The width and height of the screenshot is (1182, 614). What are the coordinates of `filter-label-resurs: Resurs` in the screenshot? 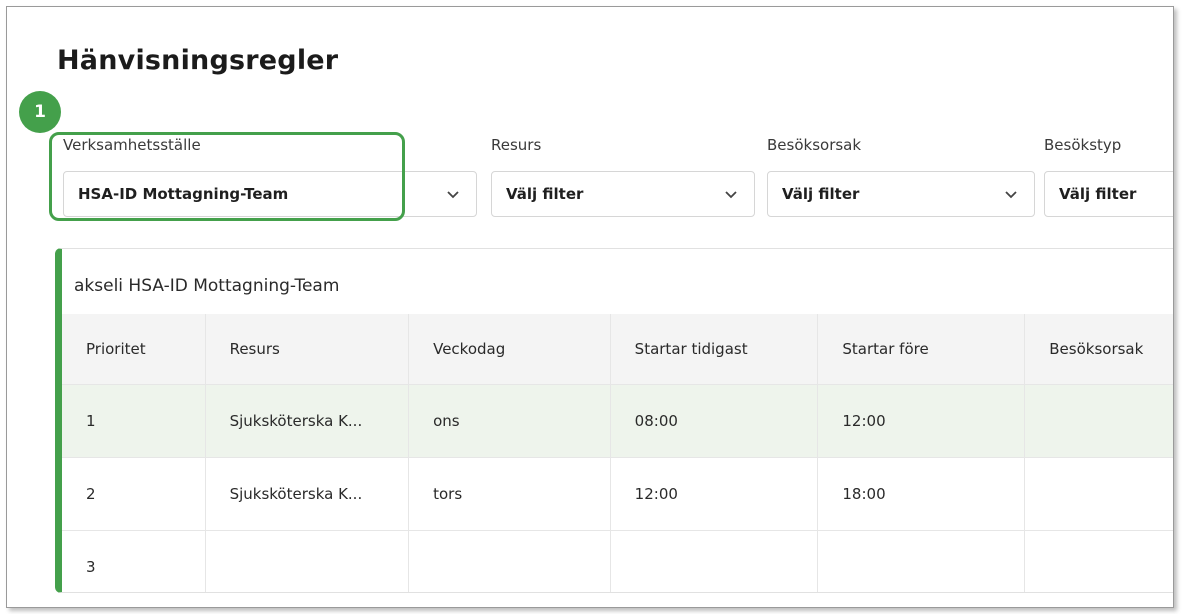 It's located at (516, 145).